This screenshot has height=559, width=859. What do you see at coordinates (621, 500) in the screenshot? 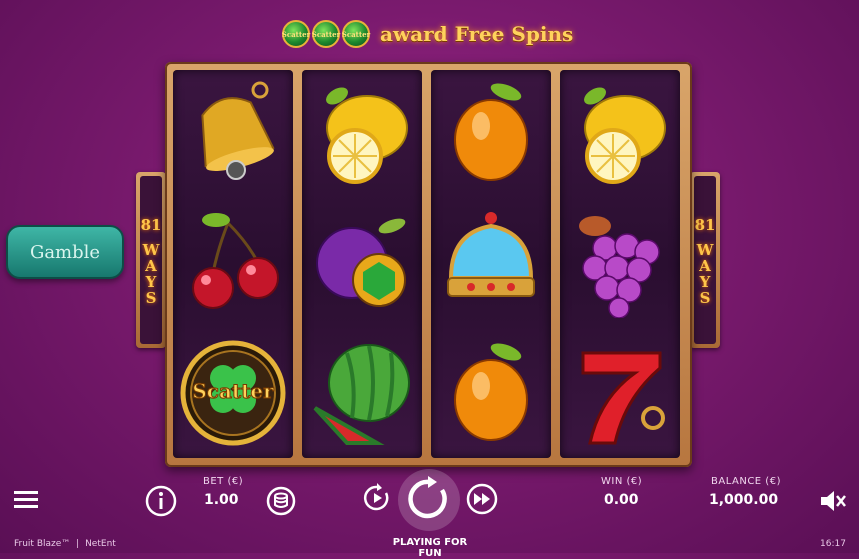
I see `win-value: 0.00` at bounding box center [621, 500].